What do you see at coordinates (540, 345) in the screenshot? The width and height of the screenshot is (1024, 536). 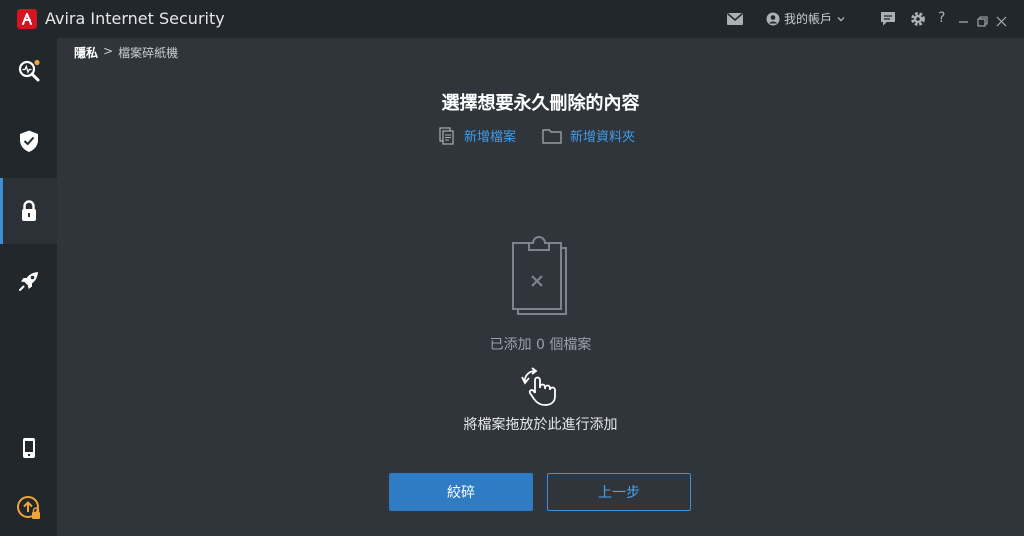 I see `files-added-count: 已添加 0 個檔案` at bounding box center [540, 345].